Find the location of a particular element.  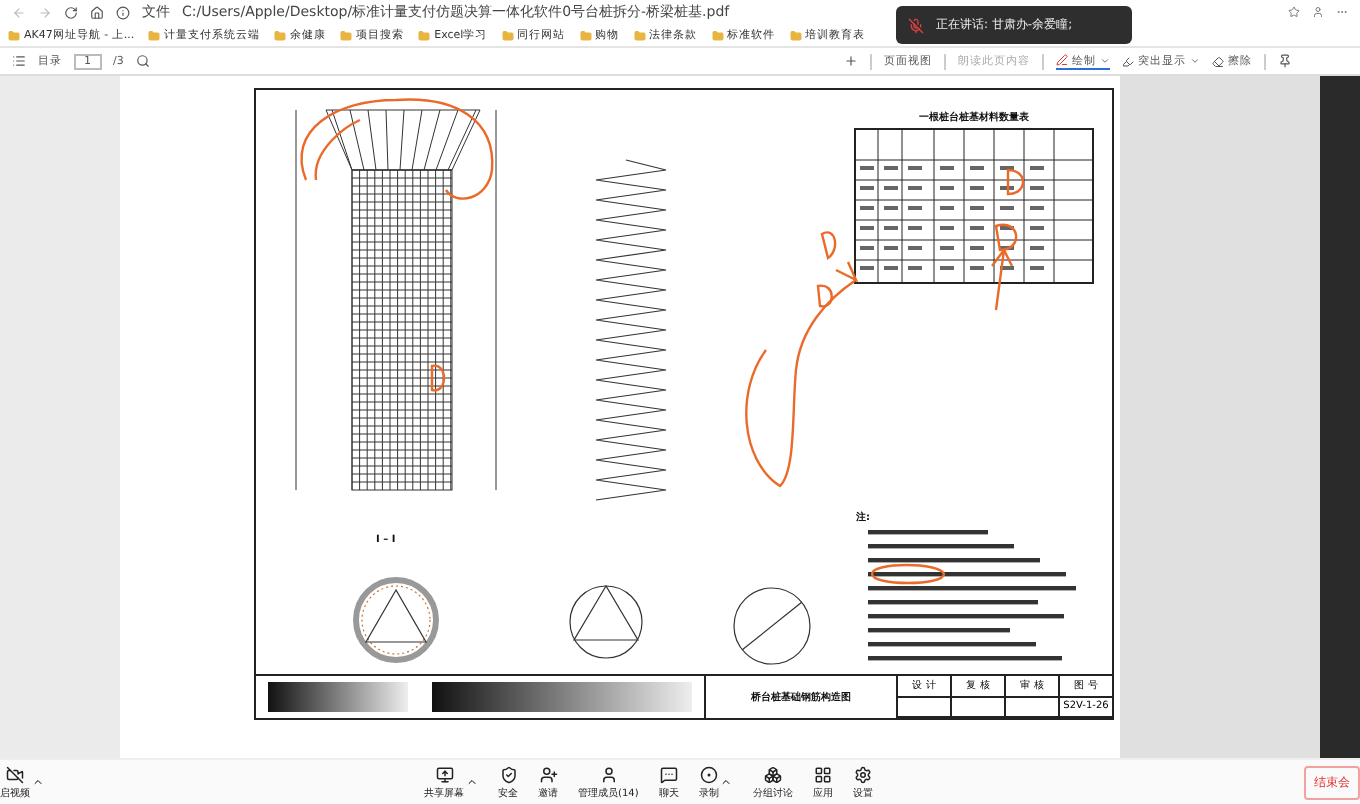

pin-icon is located at coordinates (1285, 61).